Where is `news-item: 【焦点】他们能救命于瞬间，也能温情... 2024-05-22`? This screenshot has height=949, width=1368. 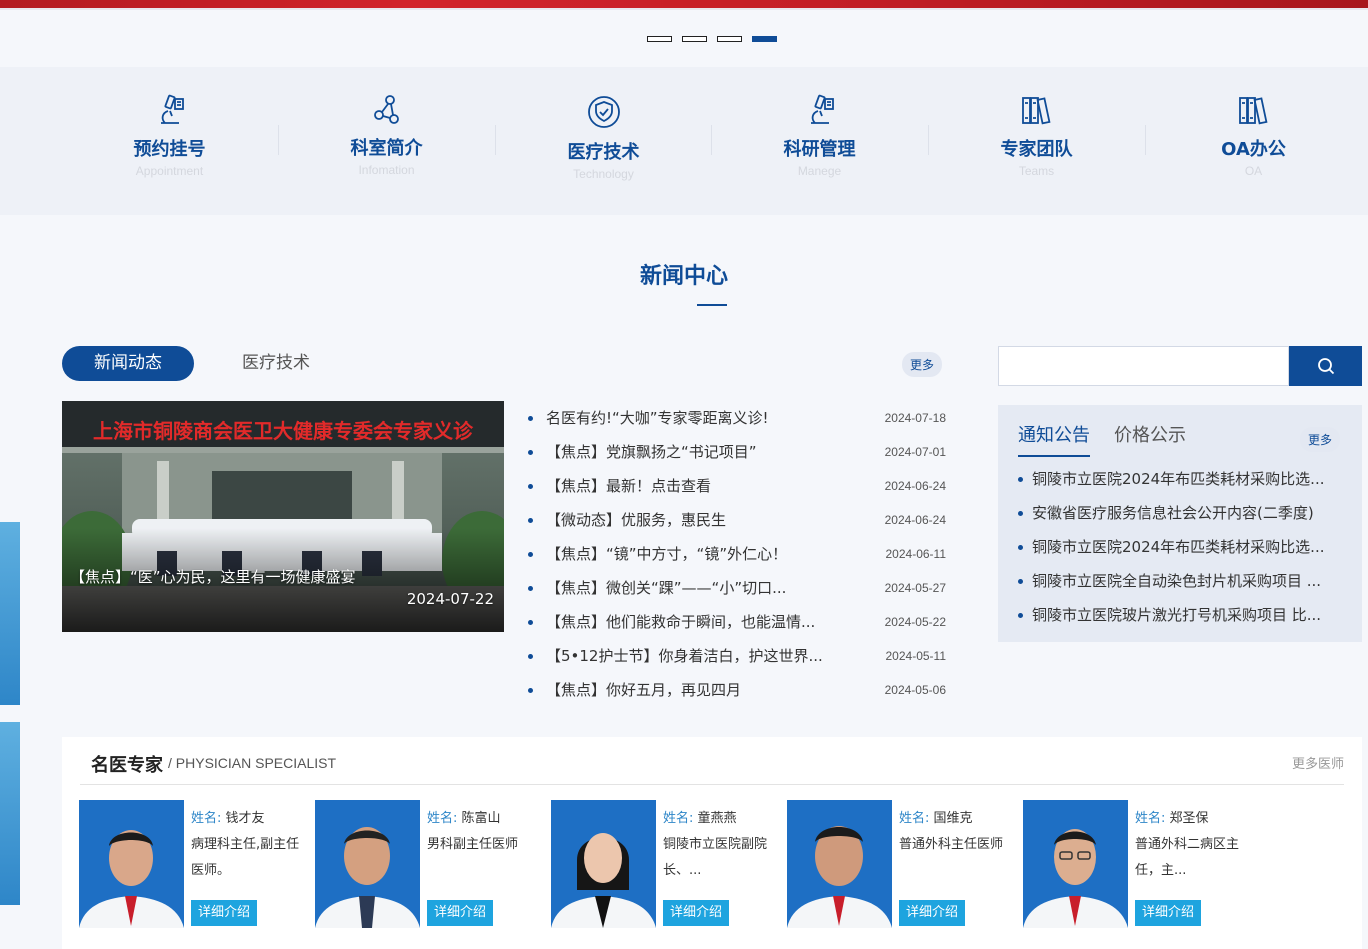
news-item: 【焦点】他们能救命于瞬间，也能温情... 2024-05-22 is located at coordinates (737, 626).